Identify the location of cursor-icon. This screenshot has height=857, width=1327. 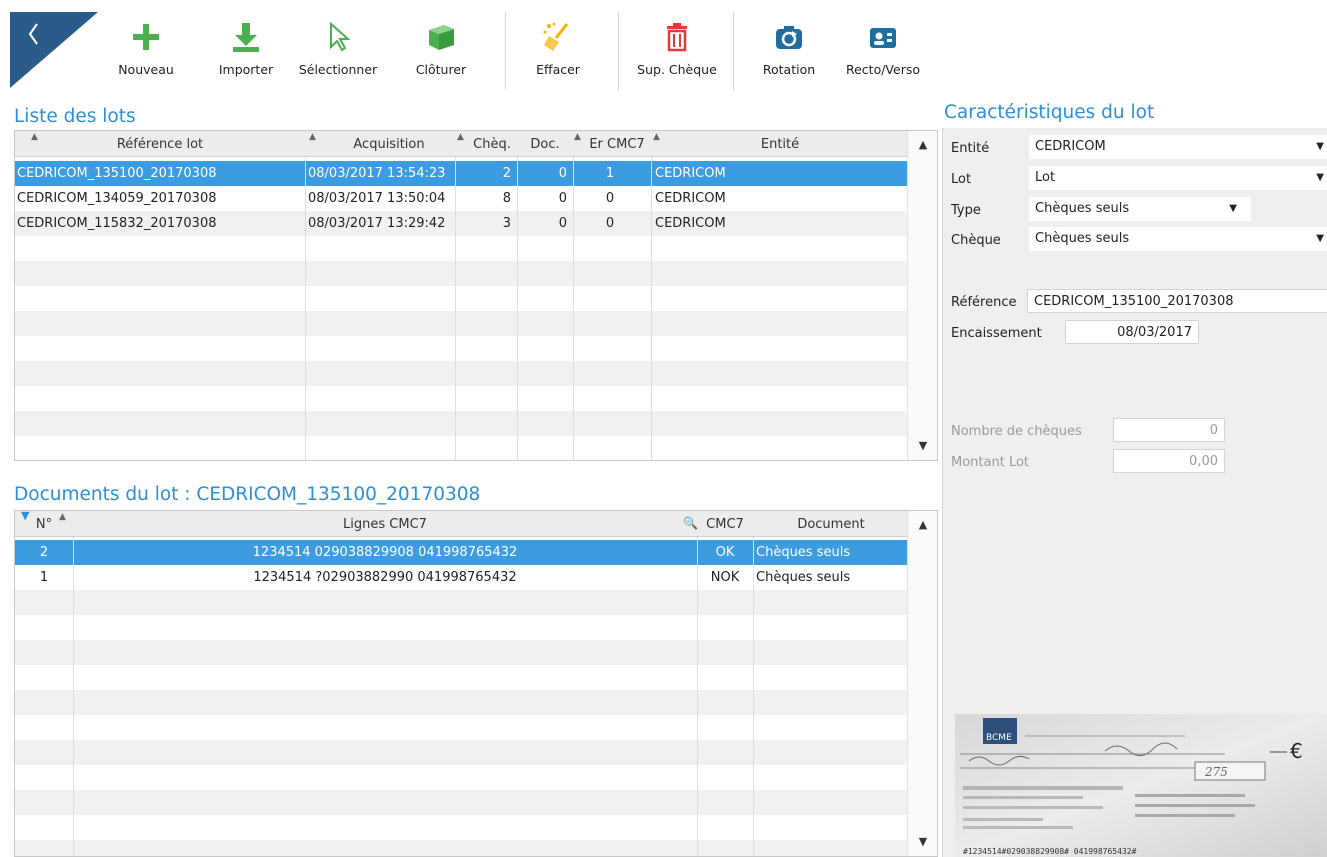
(340, 36).